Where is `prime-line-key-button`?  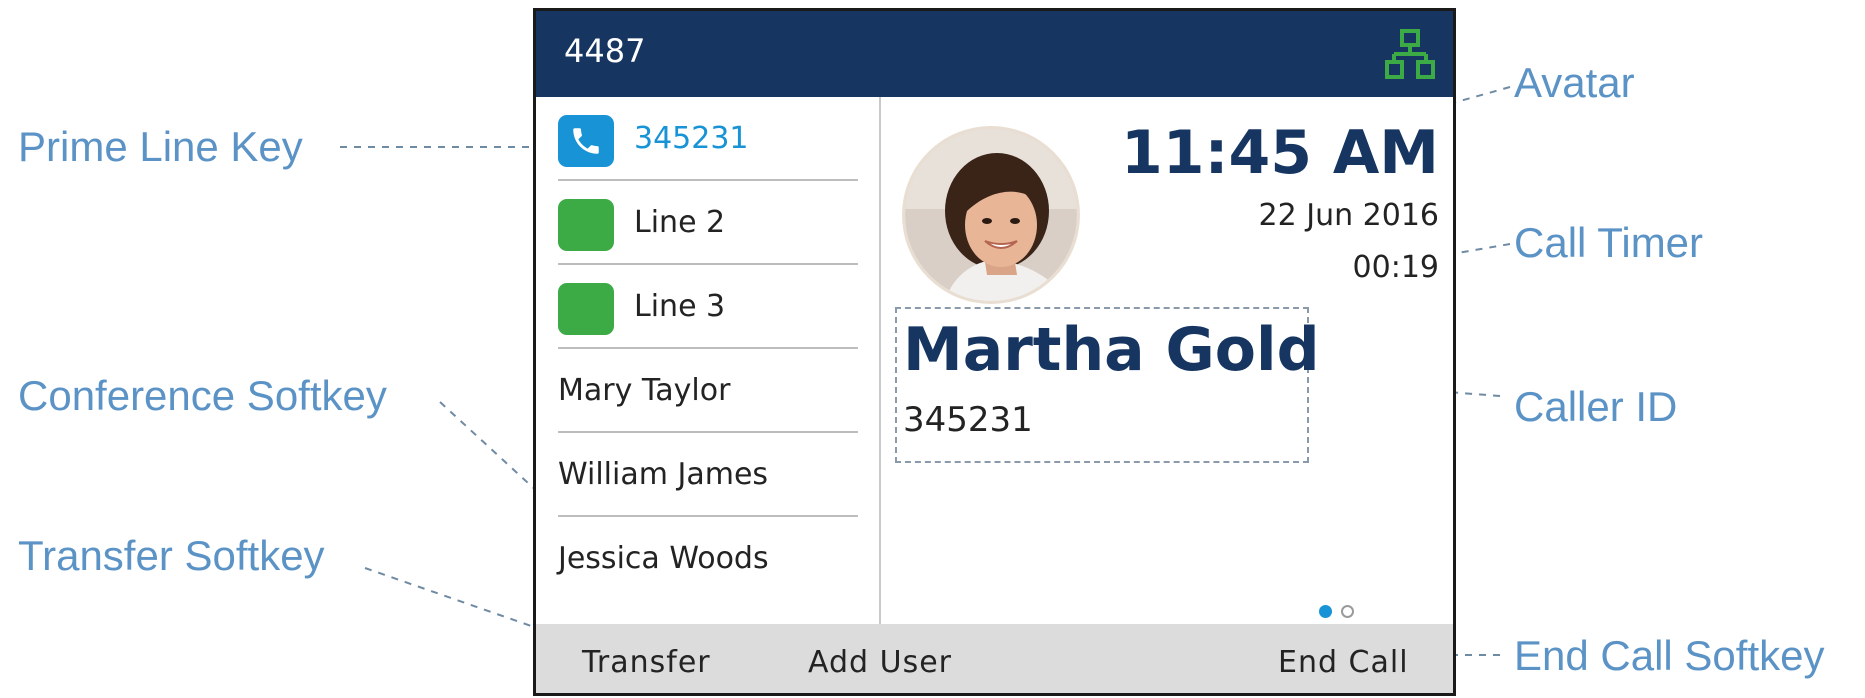 prime-line-key-button is located at coordinates (586, 141).